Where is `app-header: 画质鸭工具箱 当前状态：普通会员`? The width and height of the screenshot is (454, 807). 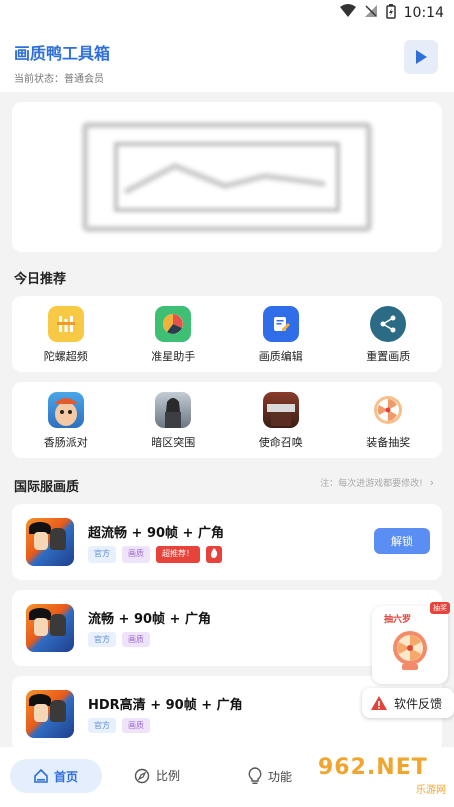 app-header: 画质鸭工具箱 当前状态：普通会员 is located at coordinates (227, 59).